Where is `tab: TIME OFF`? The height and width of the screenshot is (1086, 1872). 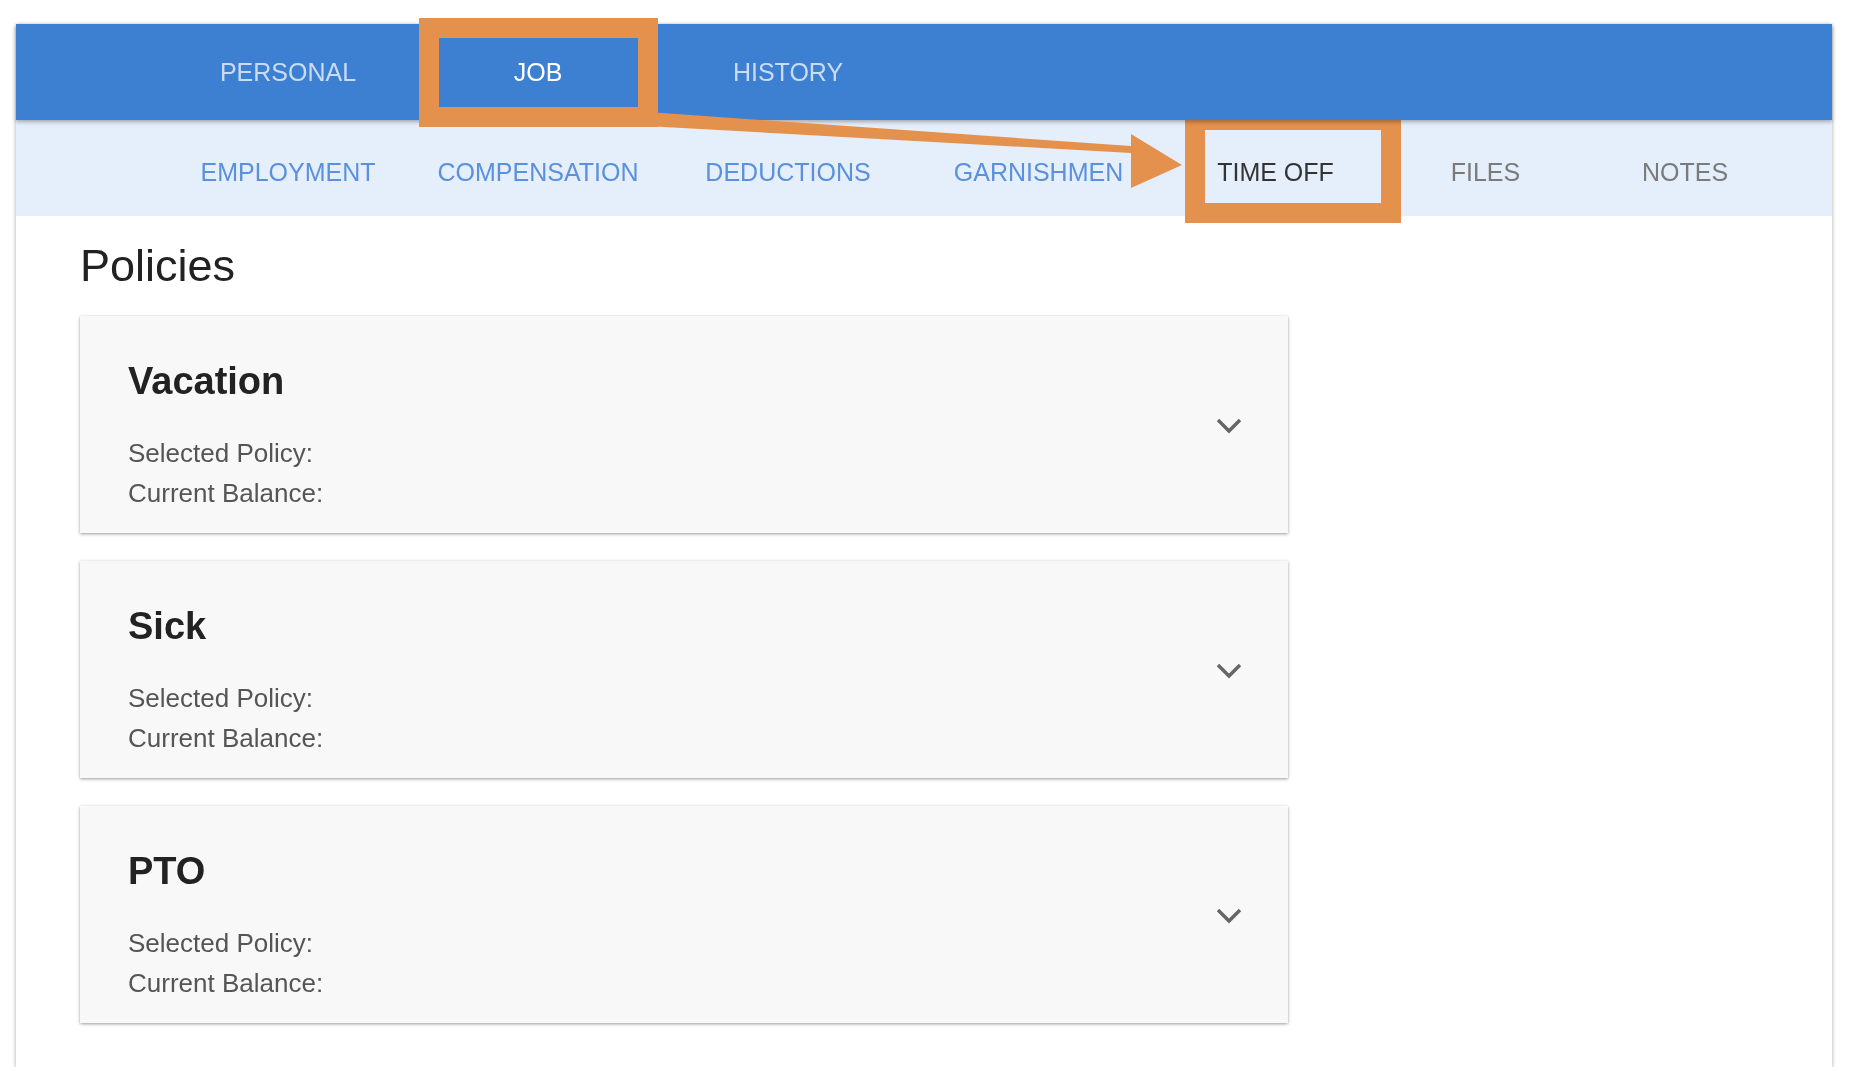 tab: TIME OFF is located at coordinates (1275, 172).